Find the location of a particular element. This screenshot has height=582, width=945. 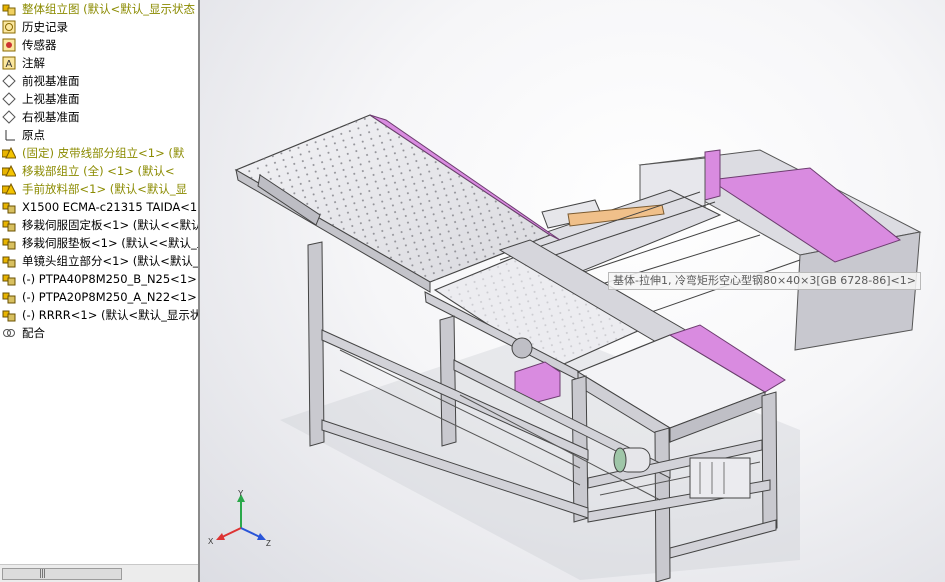

triad-y-label: Y is located at coordinates (241, 493).